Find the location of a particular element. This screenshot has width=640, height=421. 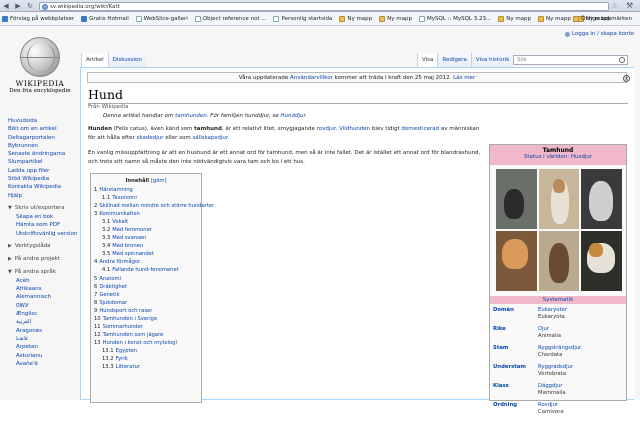

toc-entry: 8 Sjukdomar is located at coordinates (146, 303).